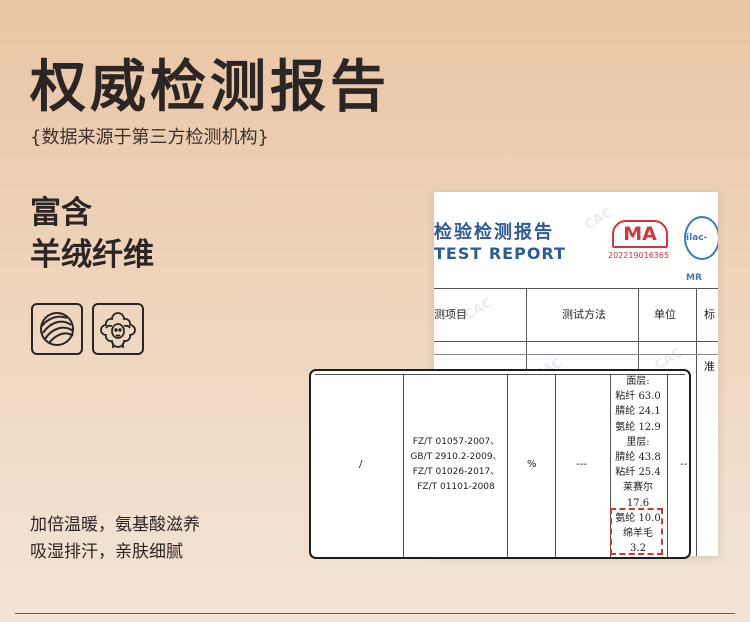  What do you see at coordinates (684, 464) in the screenshot?
I see `zoom-limit-cell: --` at bounding box center [684, 464].